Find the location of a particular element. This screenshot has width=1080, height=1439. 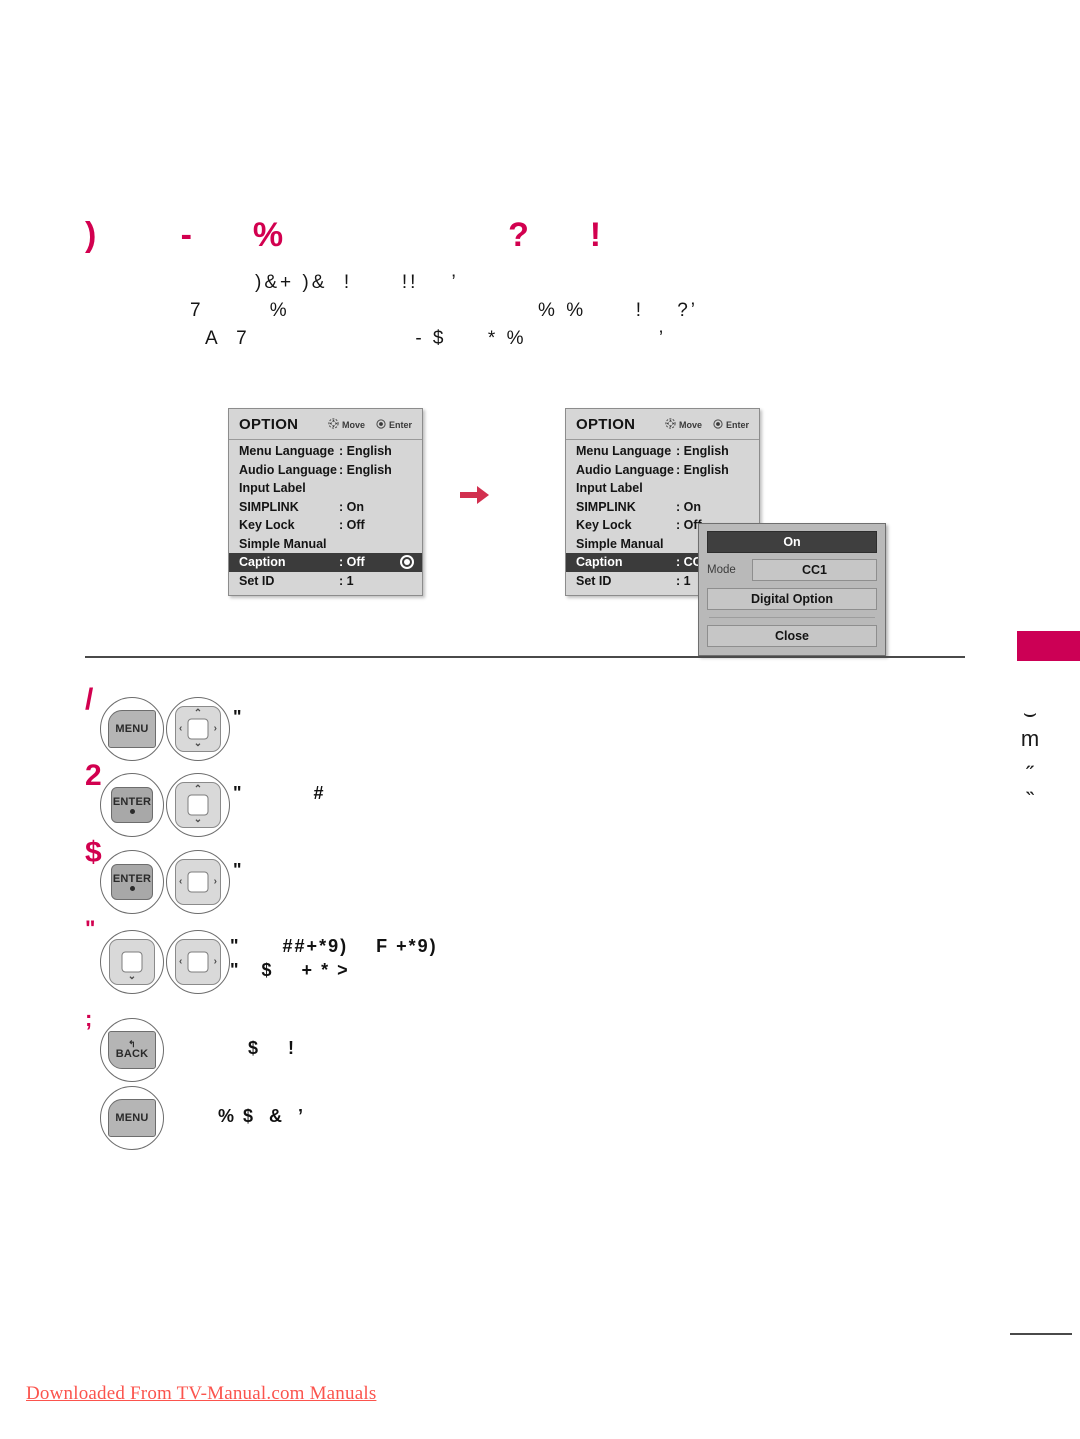

section-divider is located at coordinates (525, 657).